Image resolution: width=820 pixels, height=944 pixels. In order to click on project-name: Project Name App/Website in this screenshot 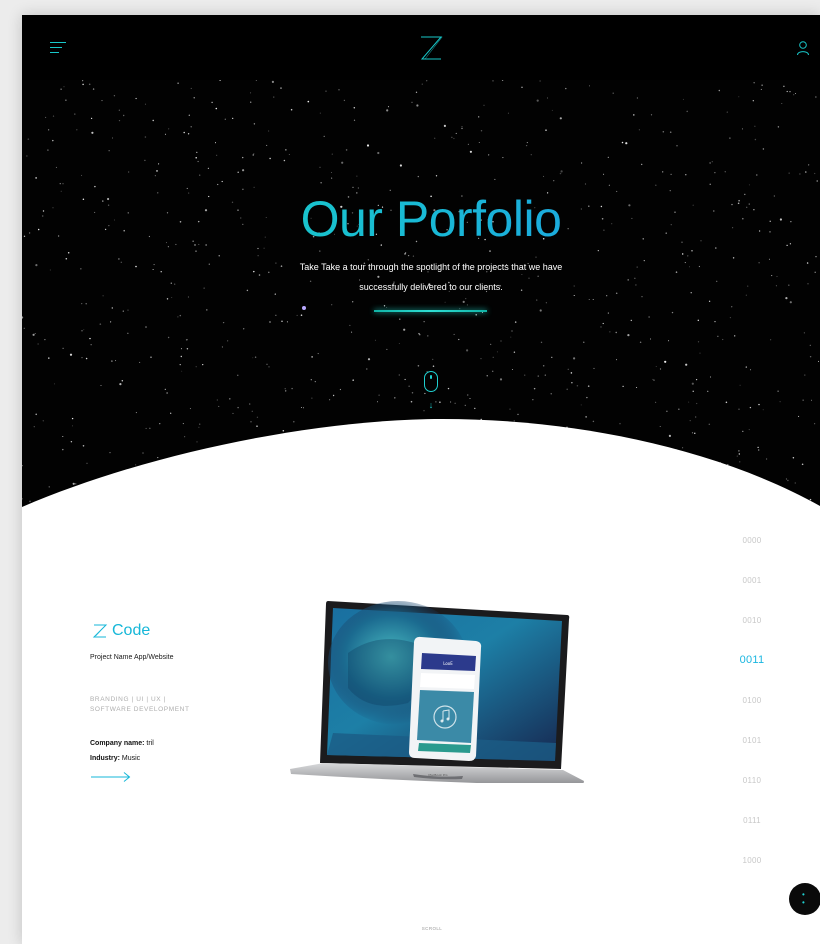, I will do `click(132, 657)`.